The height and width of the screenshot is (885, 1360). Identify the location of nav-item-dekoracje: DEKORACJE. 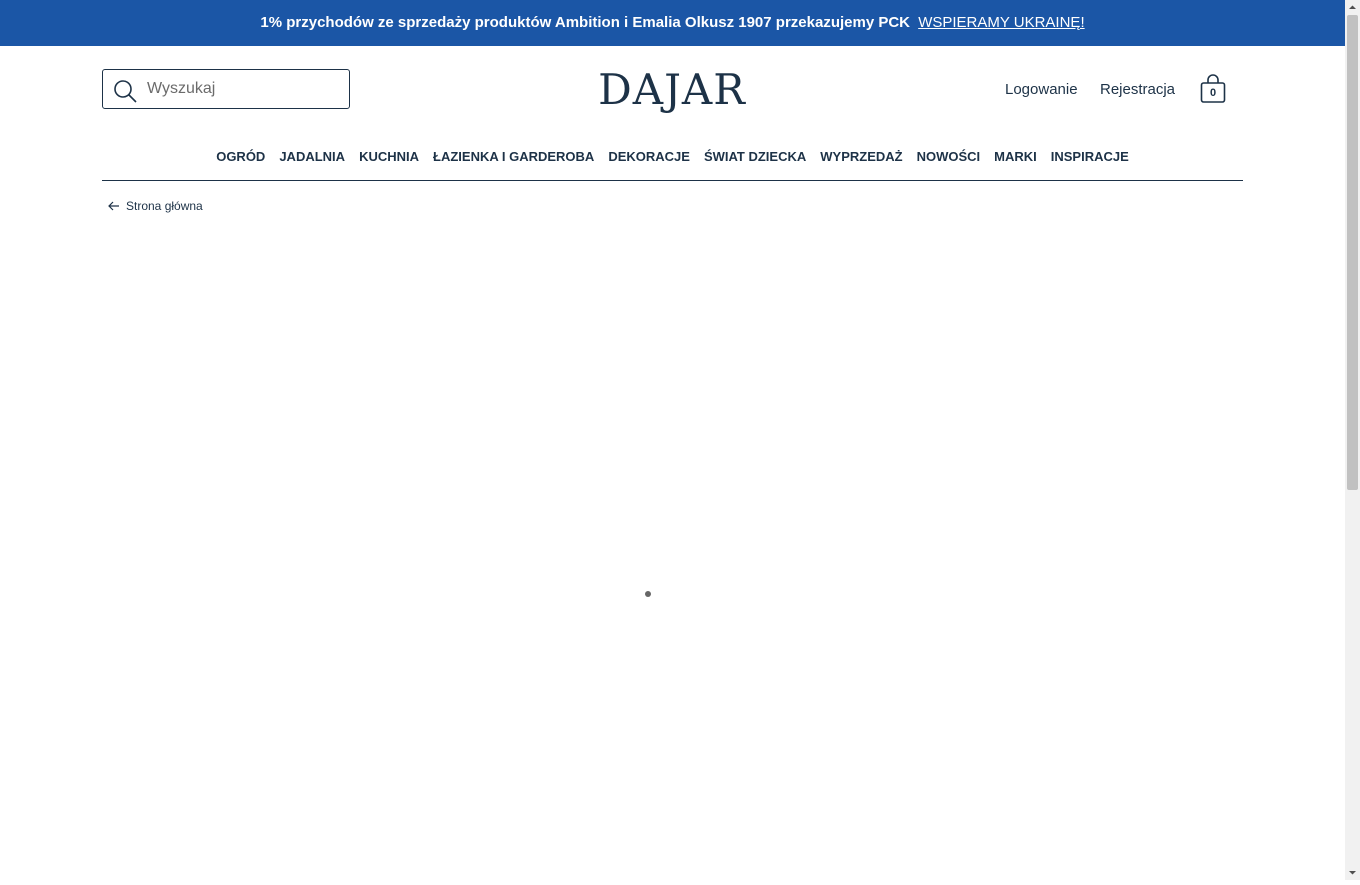
(649, 156).